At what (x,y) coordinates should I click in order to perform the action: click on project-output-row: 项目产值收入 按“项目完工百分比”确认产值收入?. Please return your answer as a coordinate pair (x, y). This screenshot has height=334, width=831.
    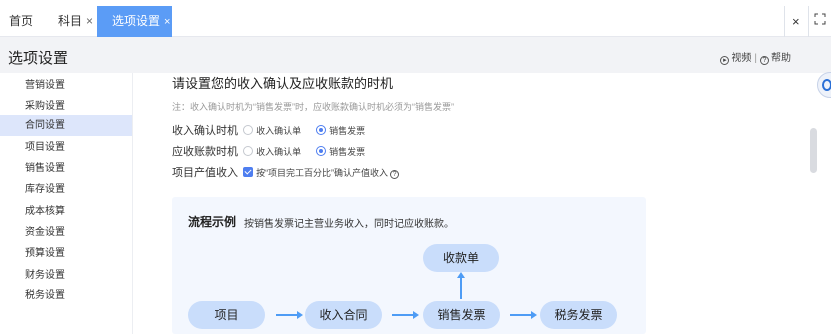
    Looking at the image, I should click on (286, 173).